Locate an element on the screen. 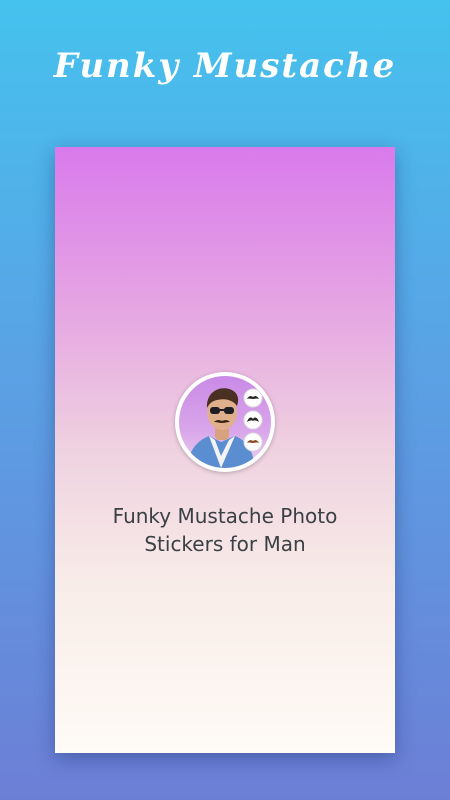 Image resolution: width=450 pixels, height=800 pixels. promo-title: Funky Mustache is located at coordinates (225, 66).